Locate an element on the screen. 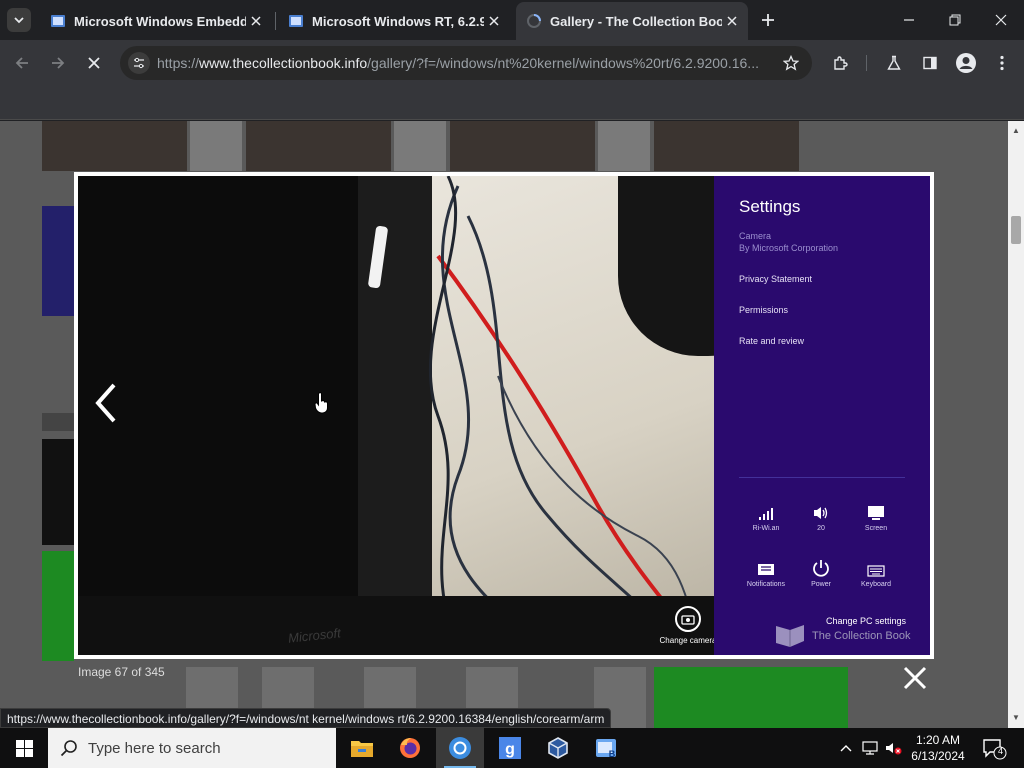 Image resolution: width=1024 pixels, height=768 pixels. quick-action-label: Keyboard is located at coordinates (876, 584).